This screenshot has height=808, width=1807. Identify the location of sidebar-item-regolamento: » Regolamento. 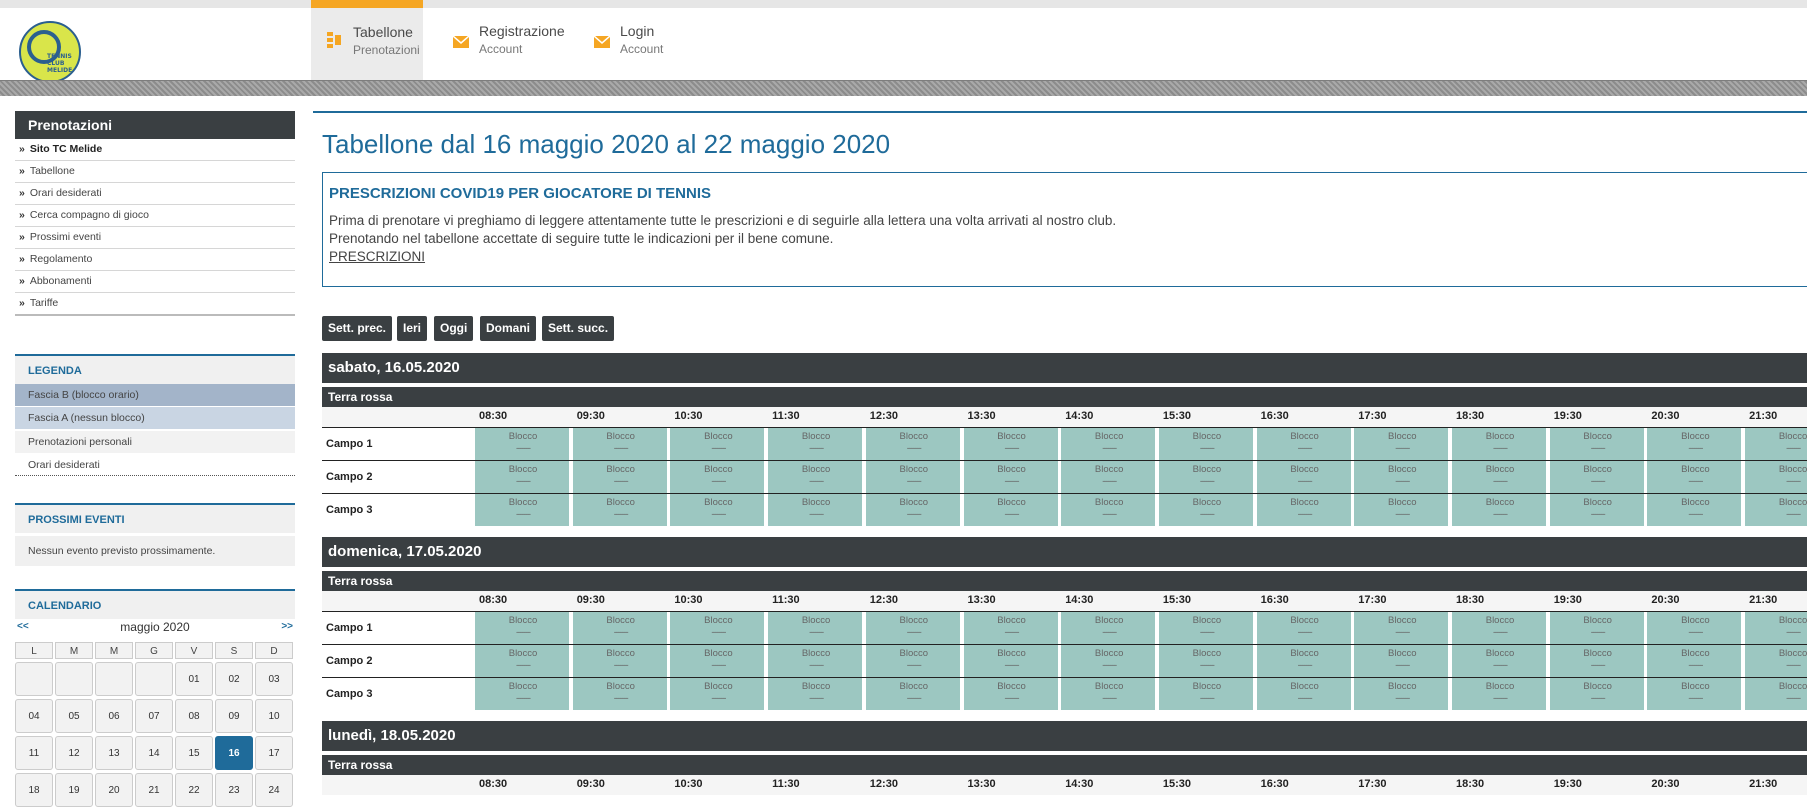
(155, 260).